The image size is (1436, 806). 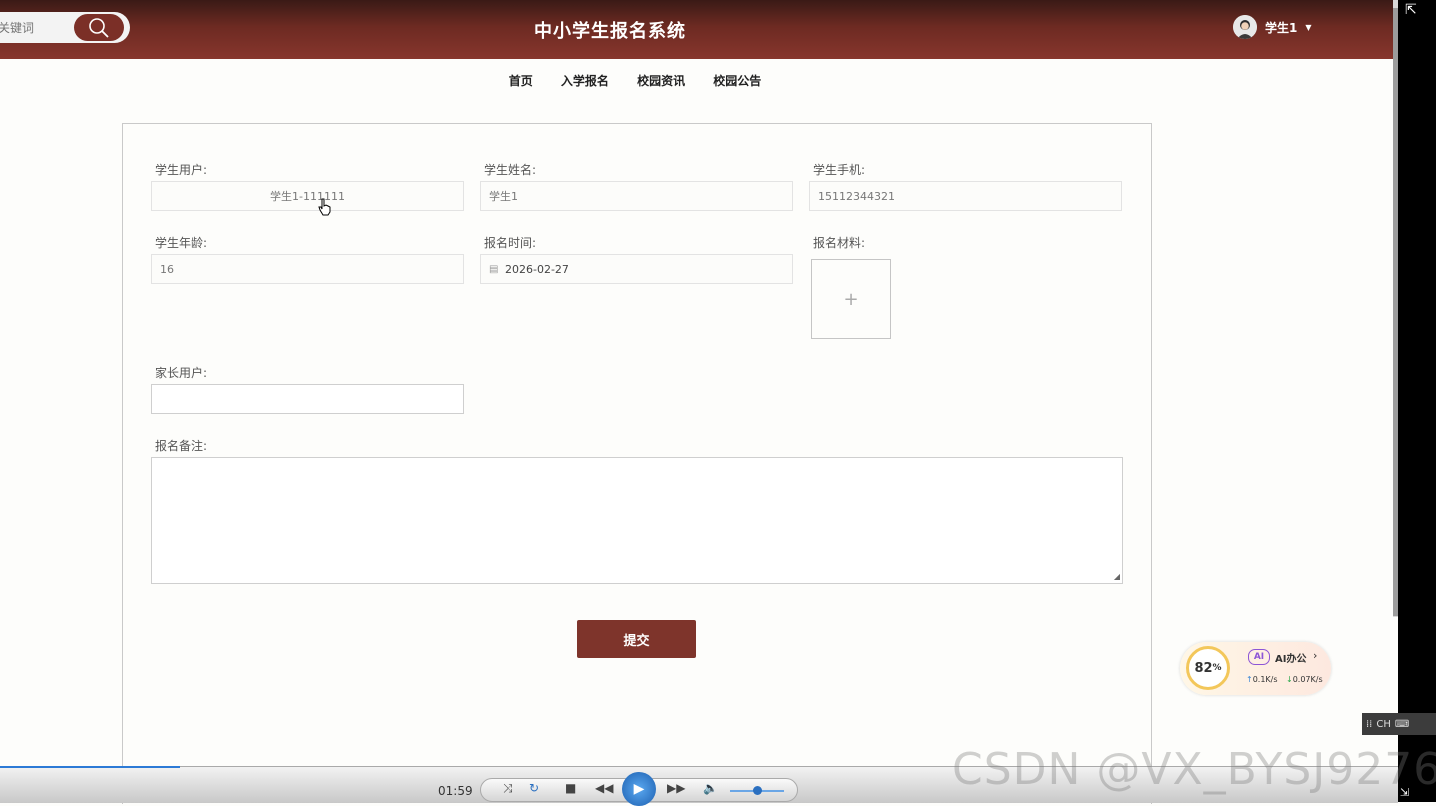 I want to click on upload-speed: ↑0.1K/s, so click(x=1262, y=679).